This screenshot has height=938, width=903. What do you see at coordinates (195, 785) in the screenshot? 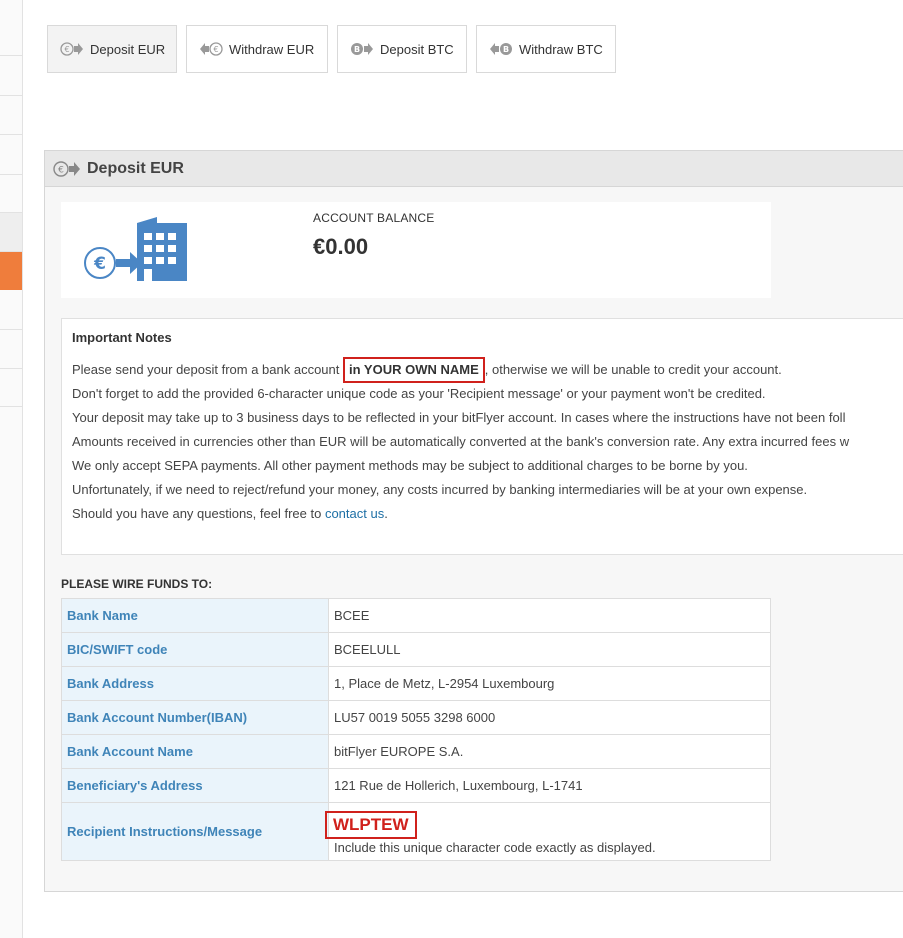
I see `row-label: Beneficiary's Address` at bounding box center [195, 785].